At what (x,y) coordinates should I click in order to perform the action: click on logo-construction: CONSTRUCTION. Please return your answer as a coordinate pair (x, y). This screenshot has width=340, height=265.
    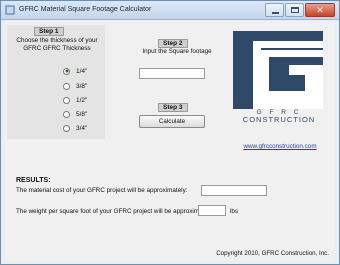
    Looking at the image, I should click on (279, 119).